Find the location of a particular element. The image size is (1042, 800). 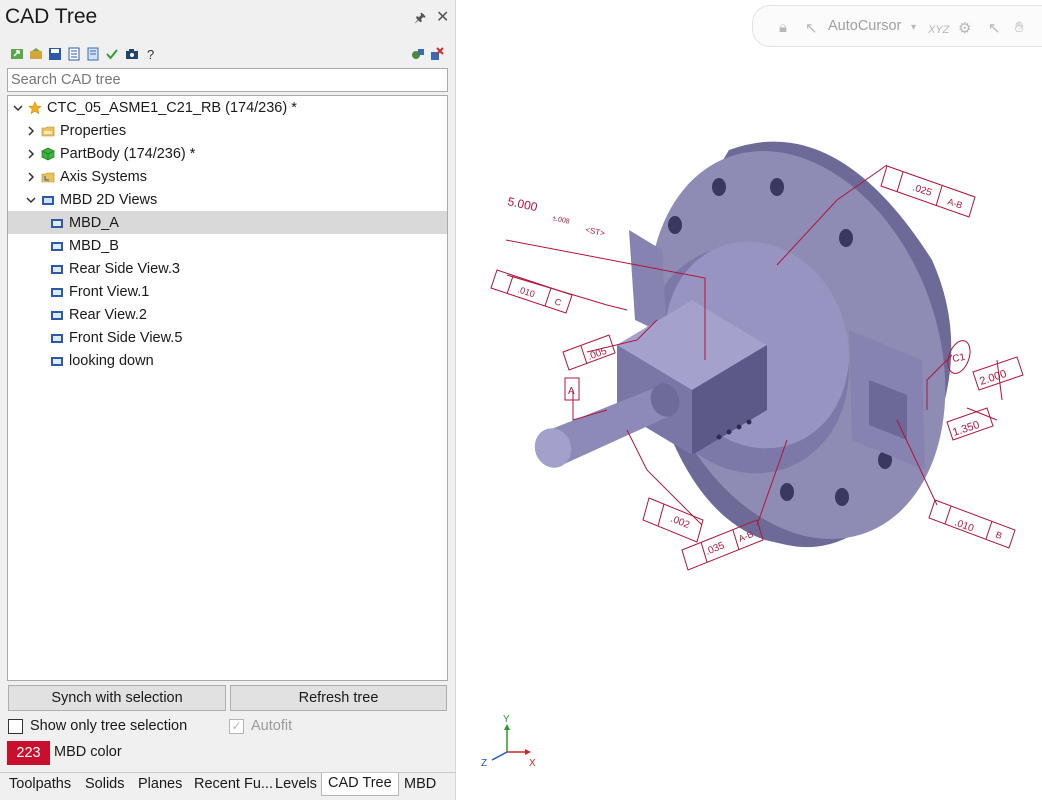

checkbox-label: Show only tree selection is located at coordinates (109, 726).